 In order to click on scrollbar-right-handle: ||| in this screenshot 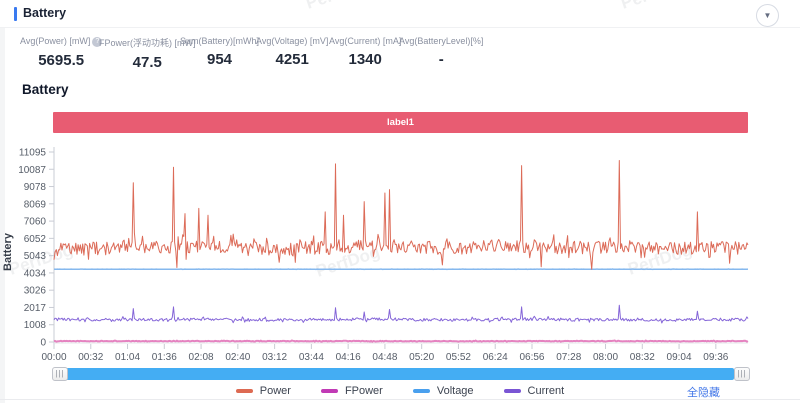, I will do `click(742, 374)`.